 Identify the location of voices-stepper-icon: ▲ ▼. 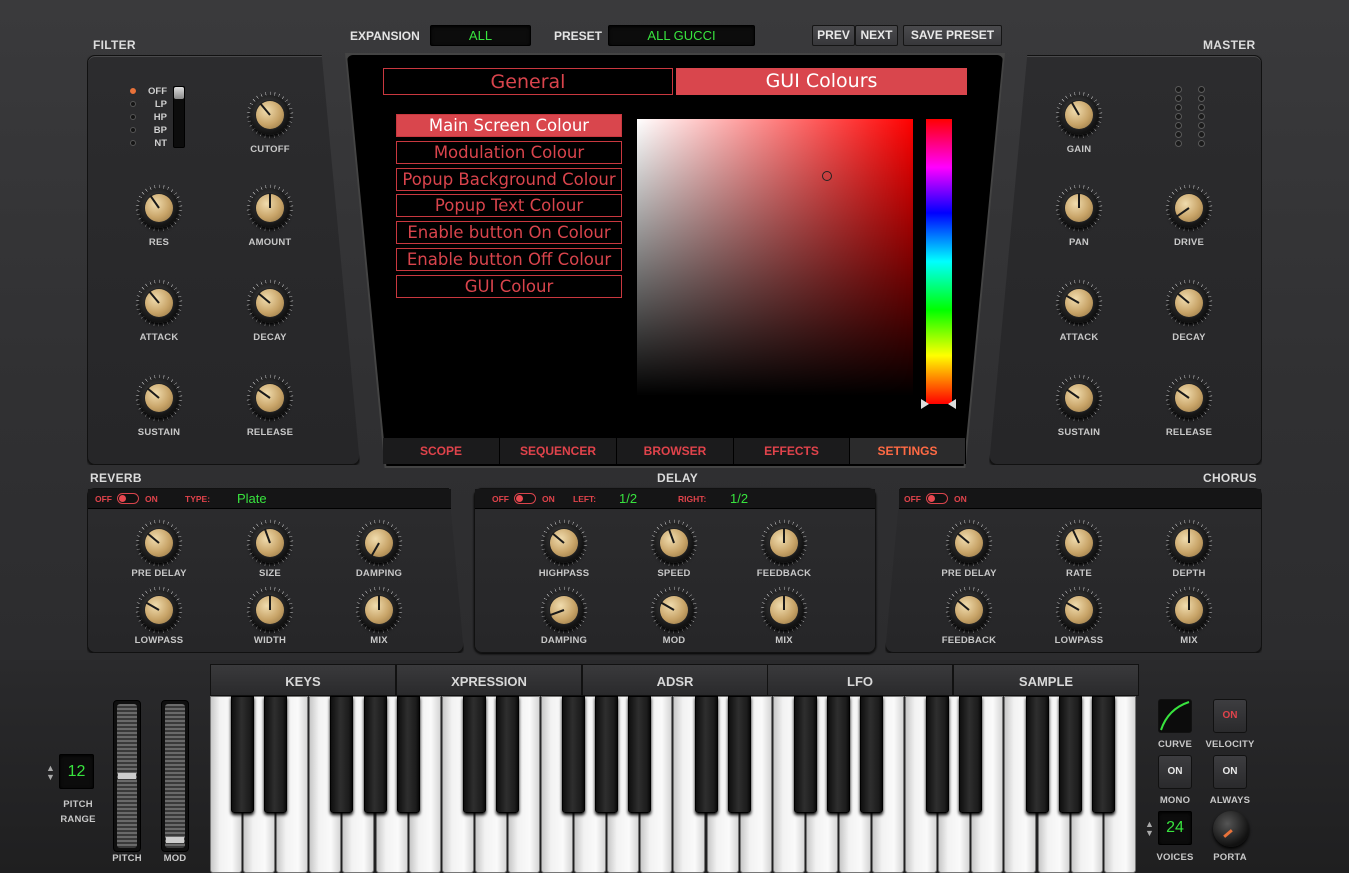
(1149, 829).